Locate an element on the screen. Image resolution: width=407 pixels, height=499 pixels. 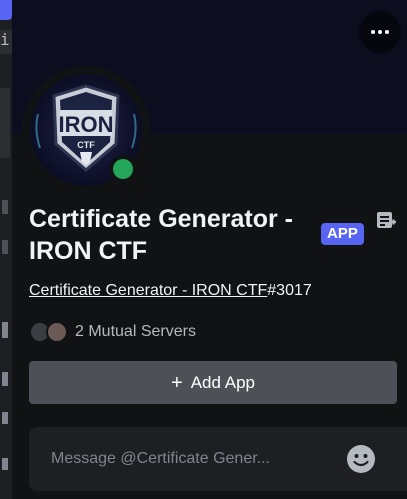
message-box is located at coordinates (218, 459).